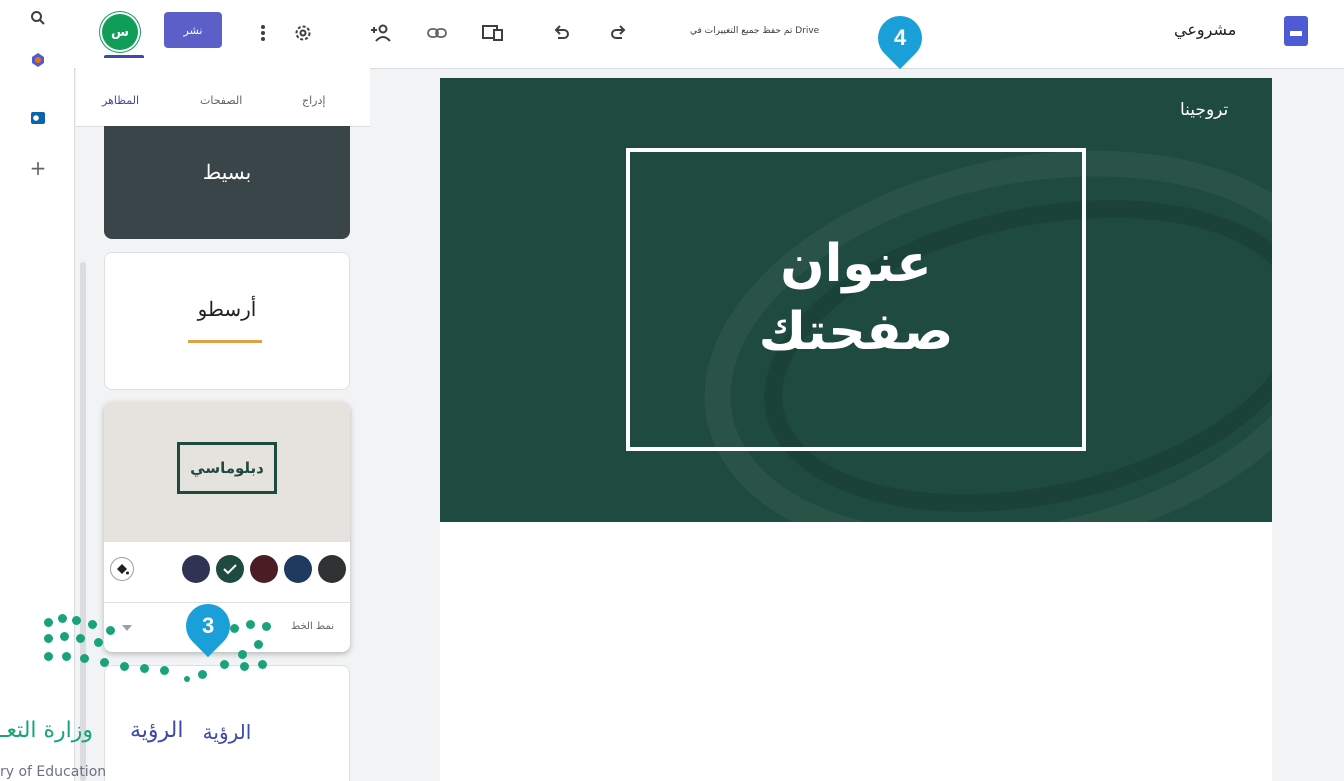 The image size is (1344, 781). Describe the element at coordinates (120, 32) in the screenshot. I see `avatar: س` at that location.